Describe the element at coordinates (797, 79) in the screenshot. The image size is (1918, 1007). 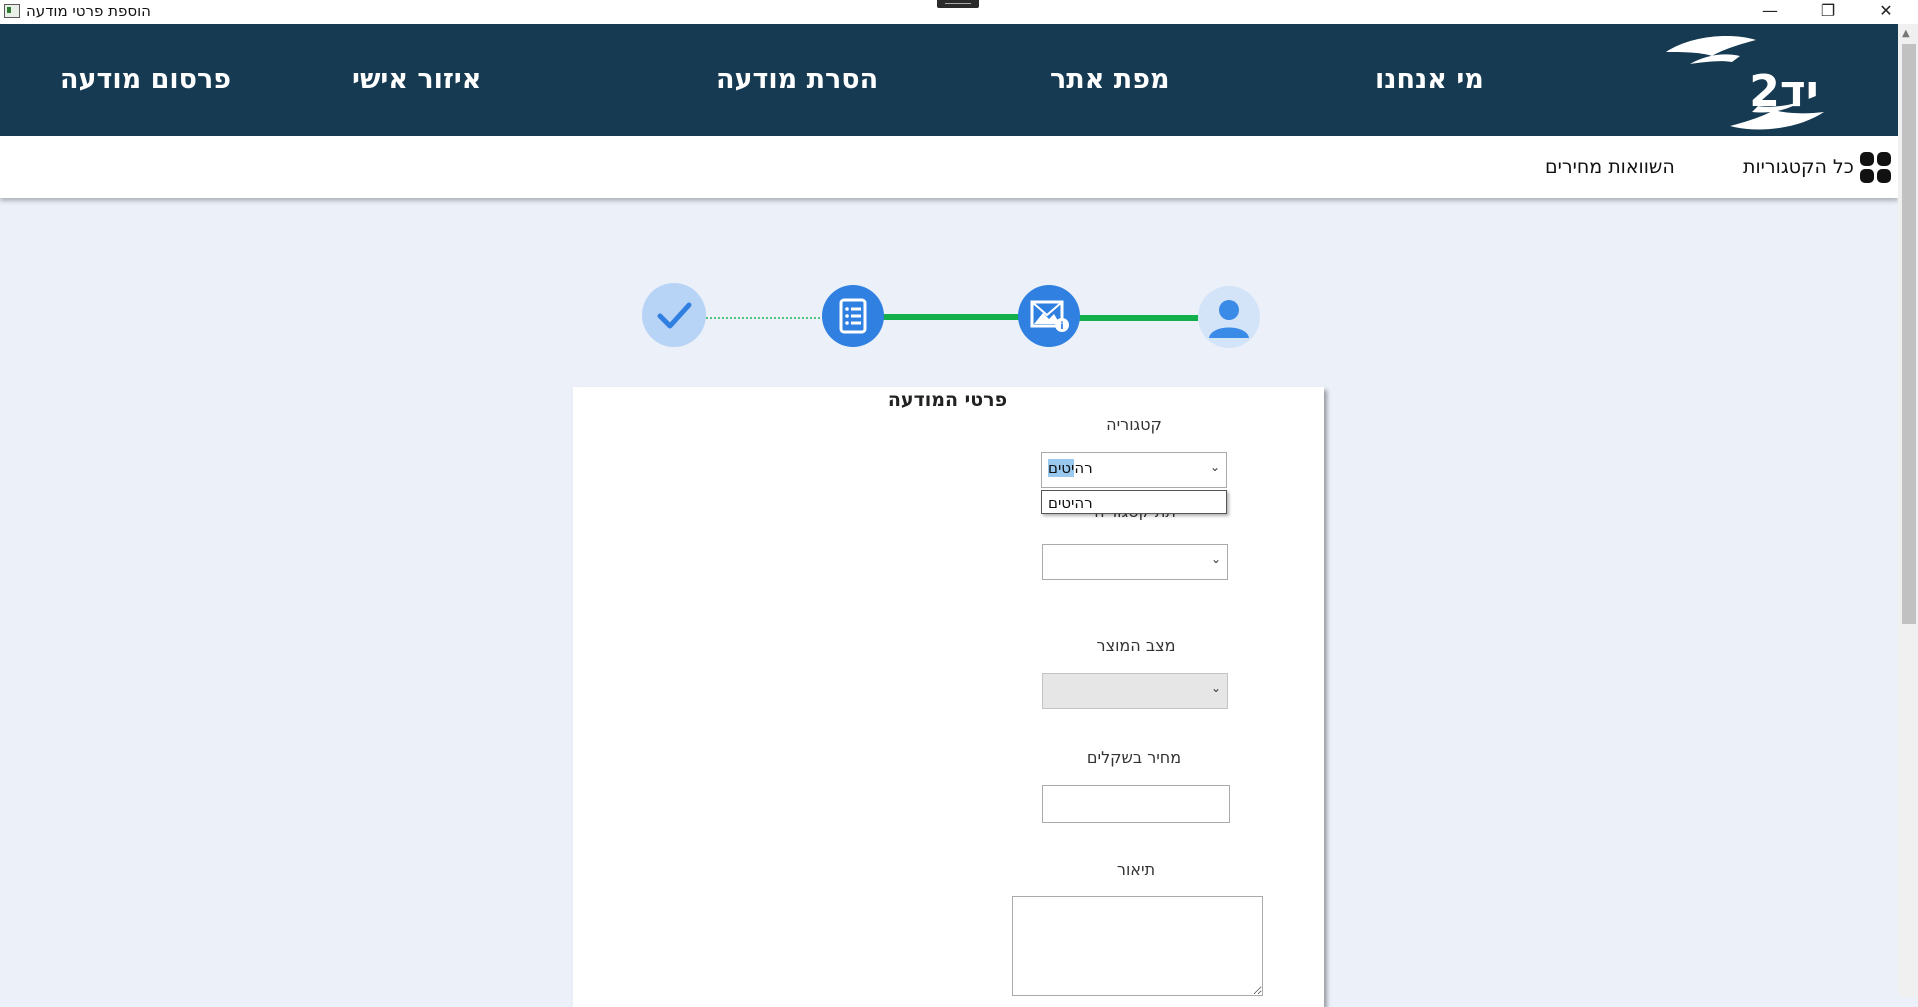
I see `nav-remove-ad: הסרת מודעה` at that location.